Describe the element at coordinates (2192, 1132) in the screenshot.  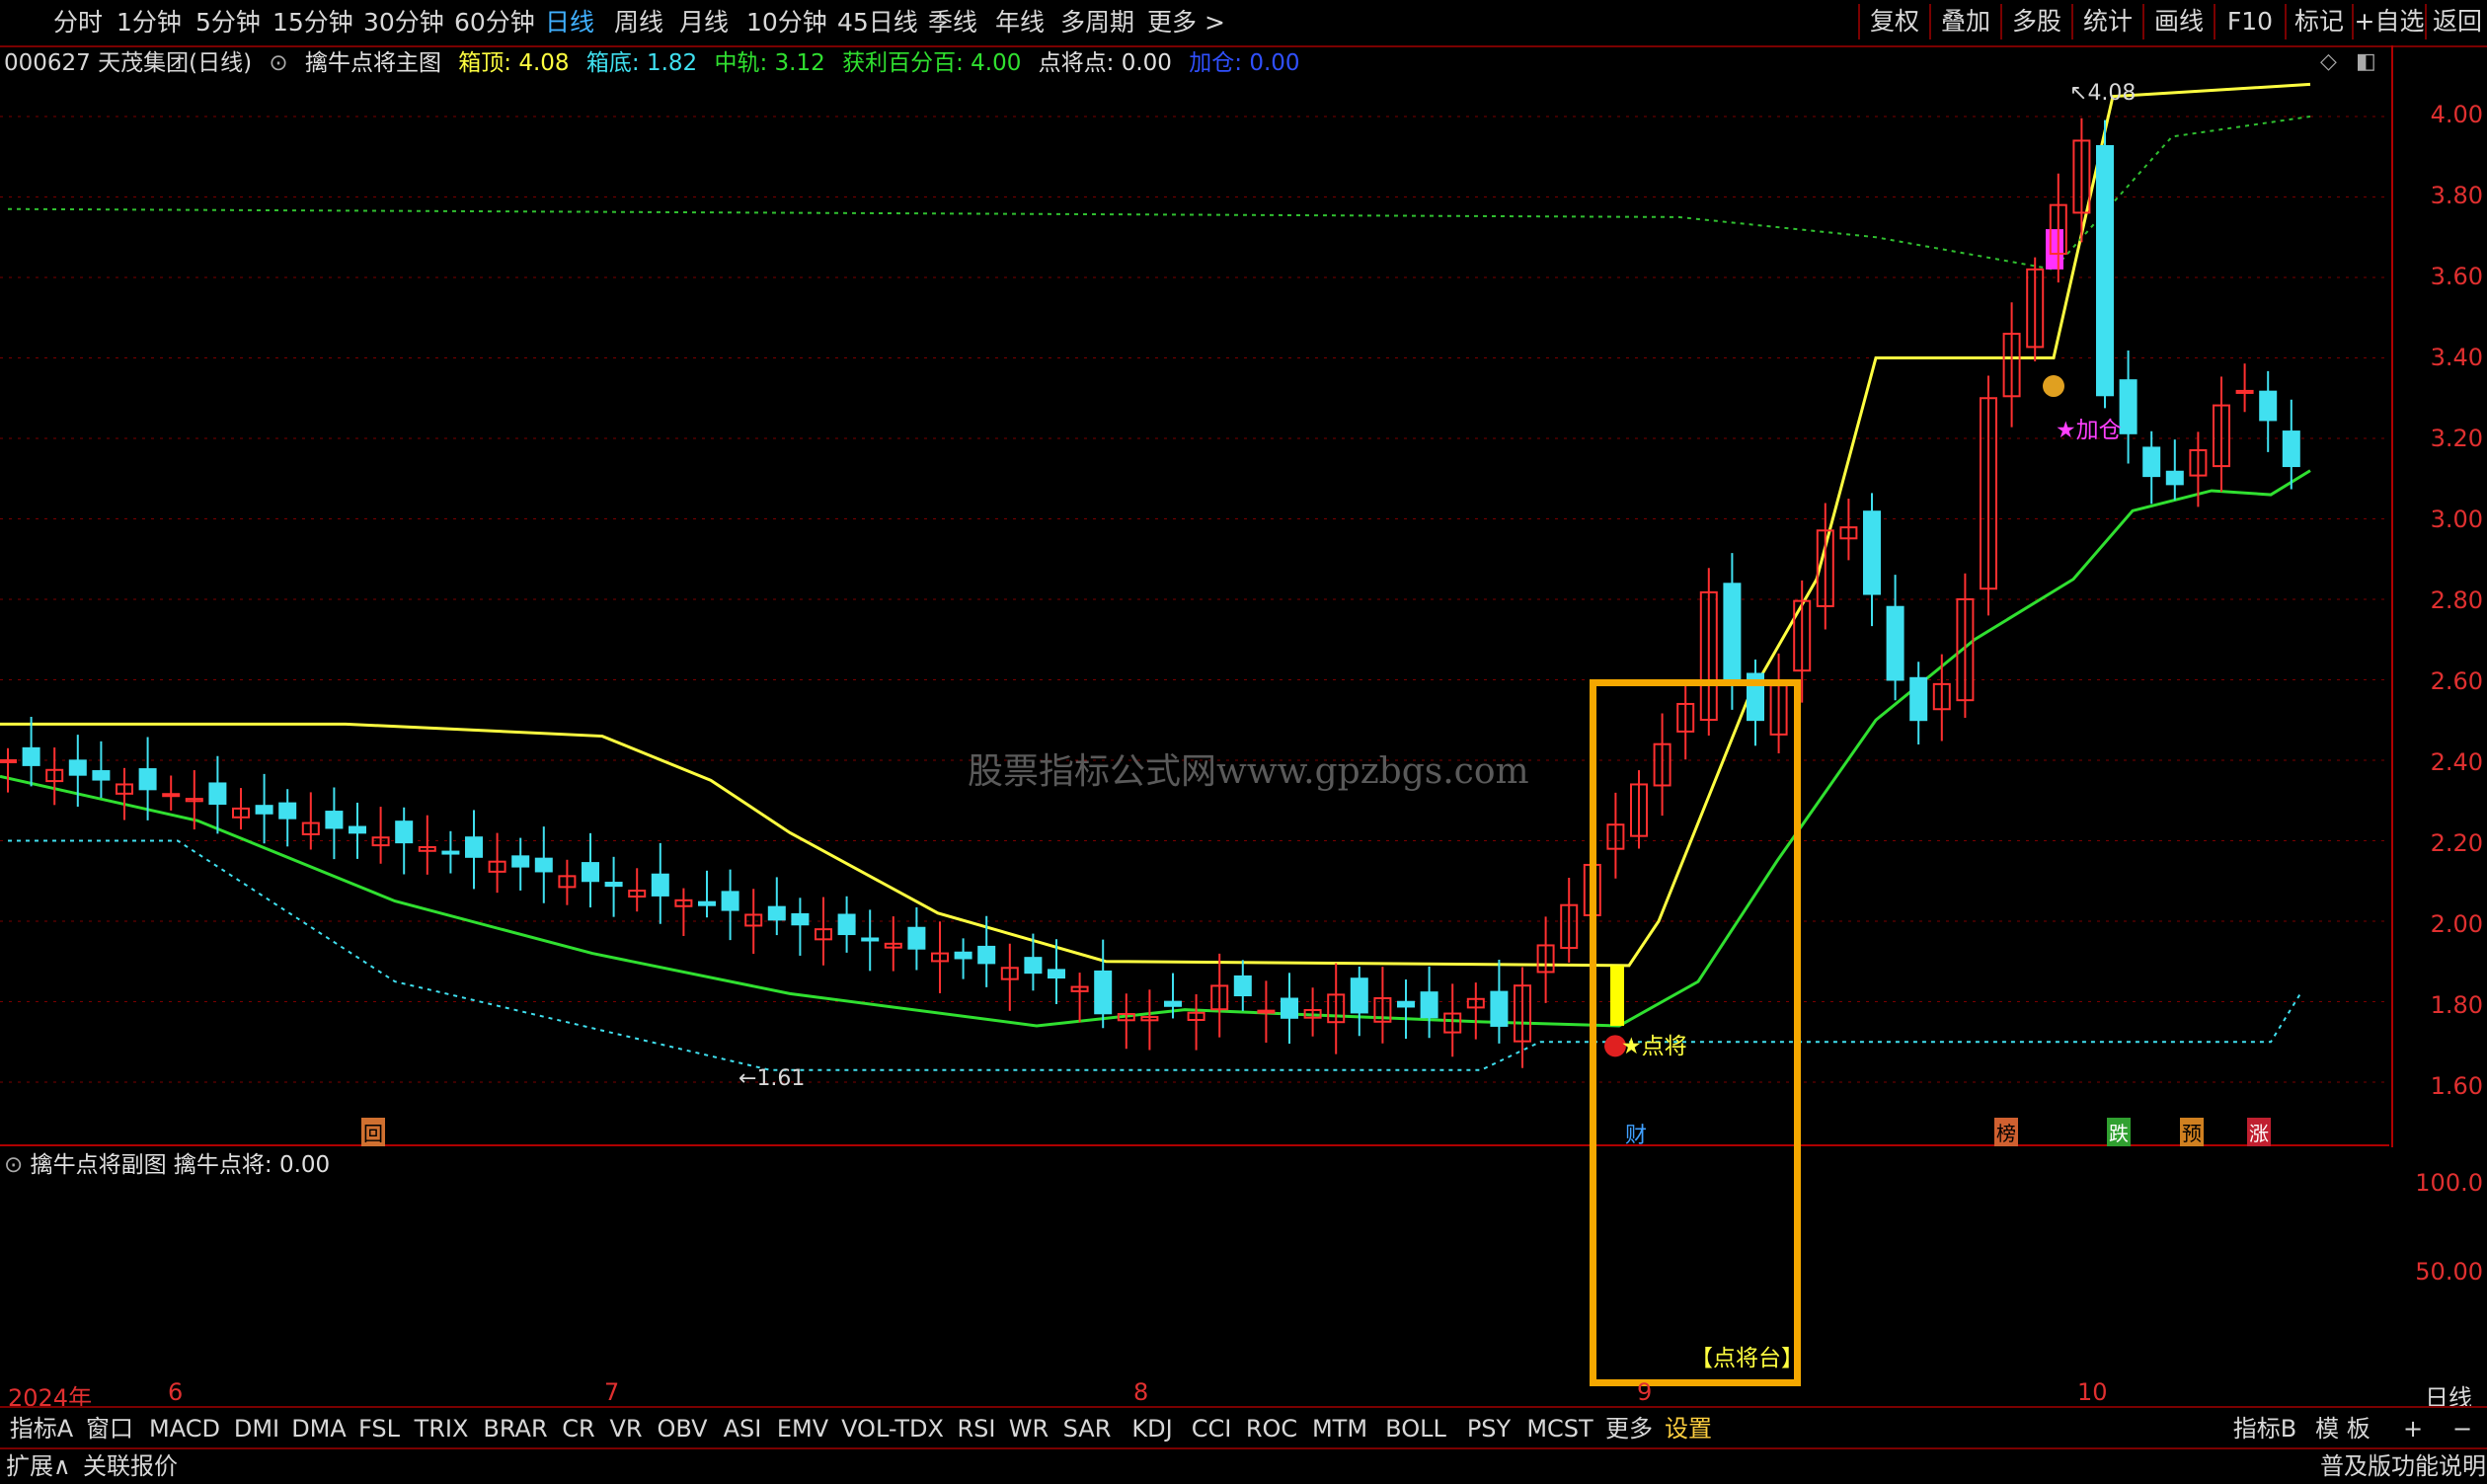
I see `marker-yu: 预` at that location.